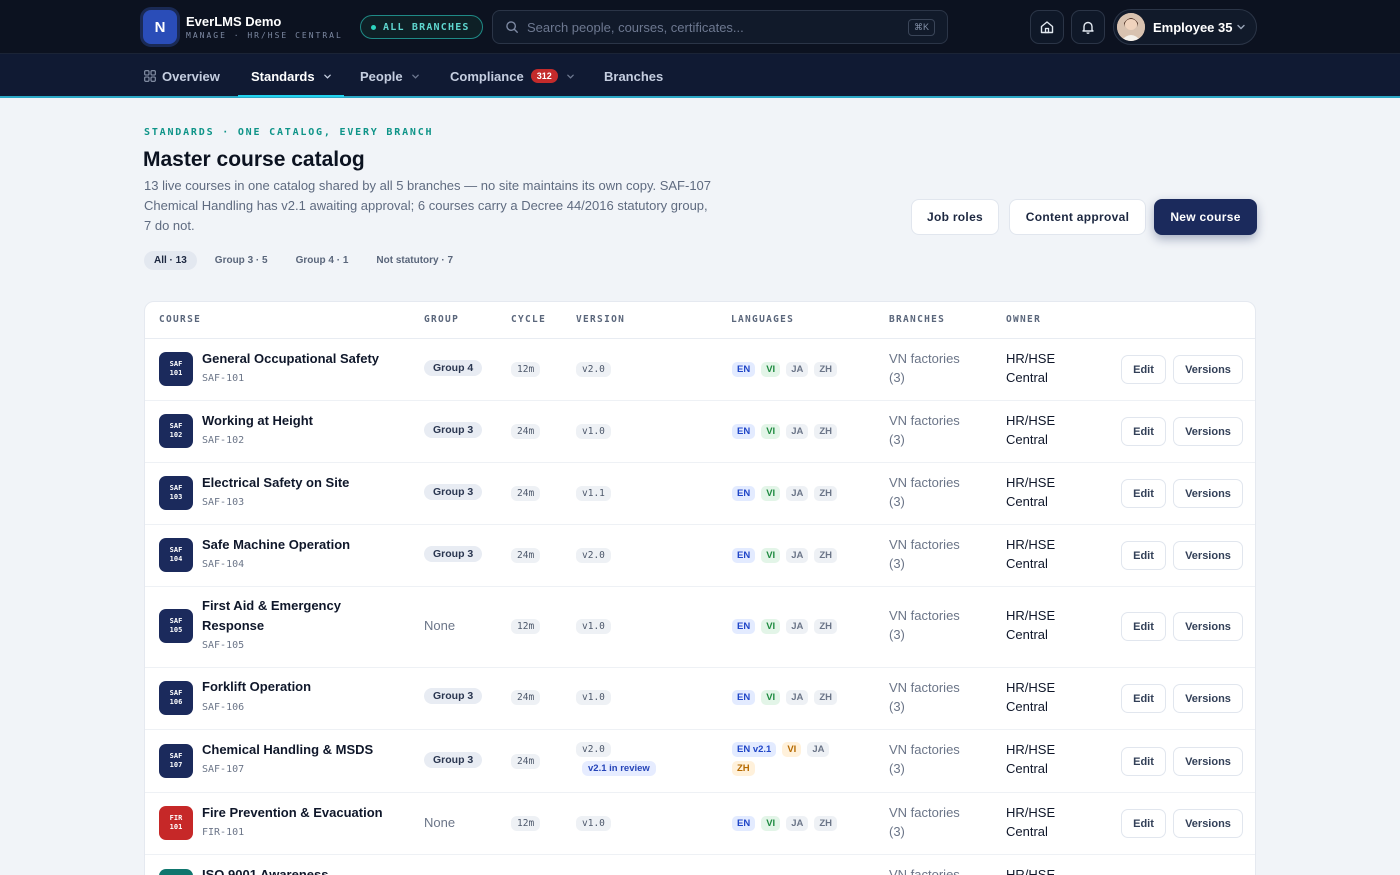 The width and height of the screenshot is (1400, 875). Describe the element at coordinates (633, 76) in the screenshot. I see `nav-branches: Branches` at that location.